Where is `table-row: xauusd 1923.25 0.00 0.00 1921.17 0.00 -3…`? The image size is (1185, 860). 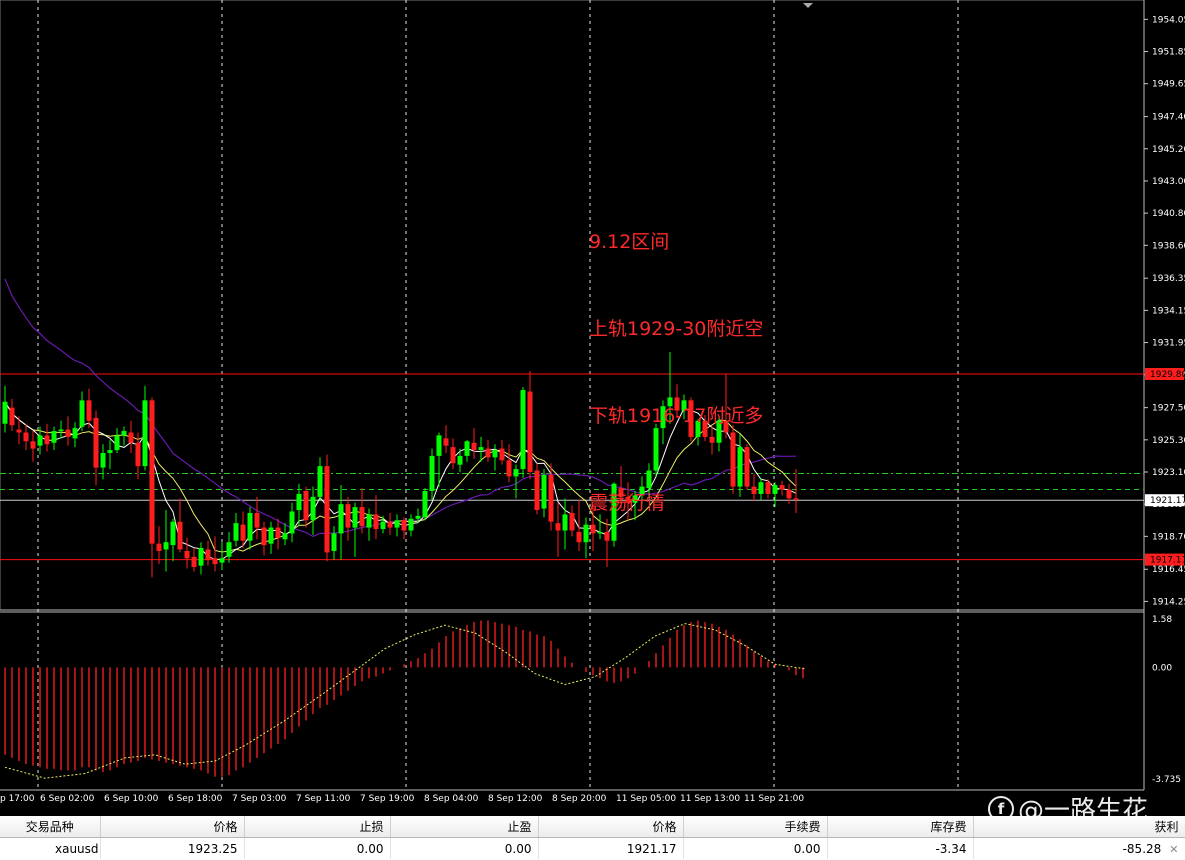
table-row: xauusd 1923.25 0.00 0.00 1921.17 0.00 -3… is located at coordinates (592, 848).